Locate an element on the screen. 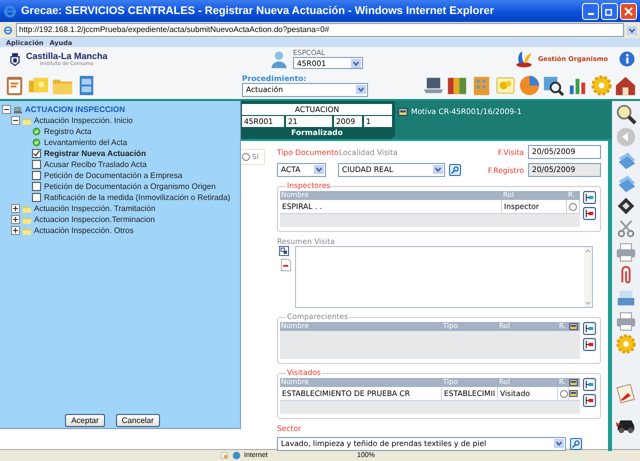 The width and height of the screenshot is (640, 461). minimize-icon is located at coordinates (591, 13).